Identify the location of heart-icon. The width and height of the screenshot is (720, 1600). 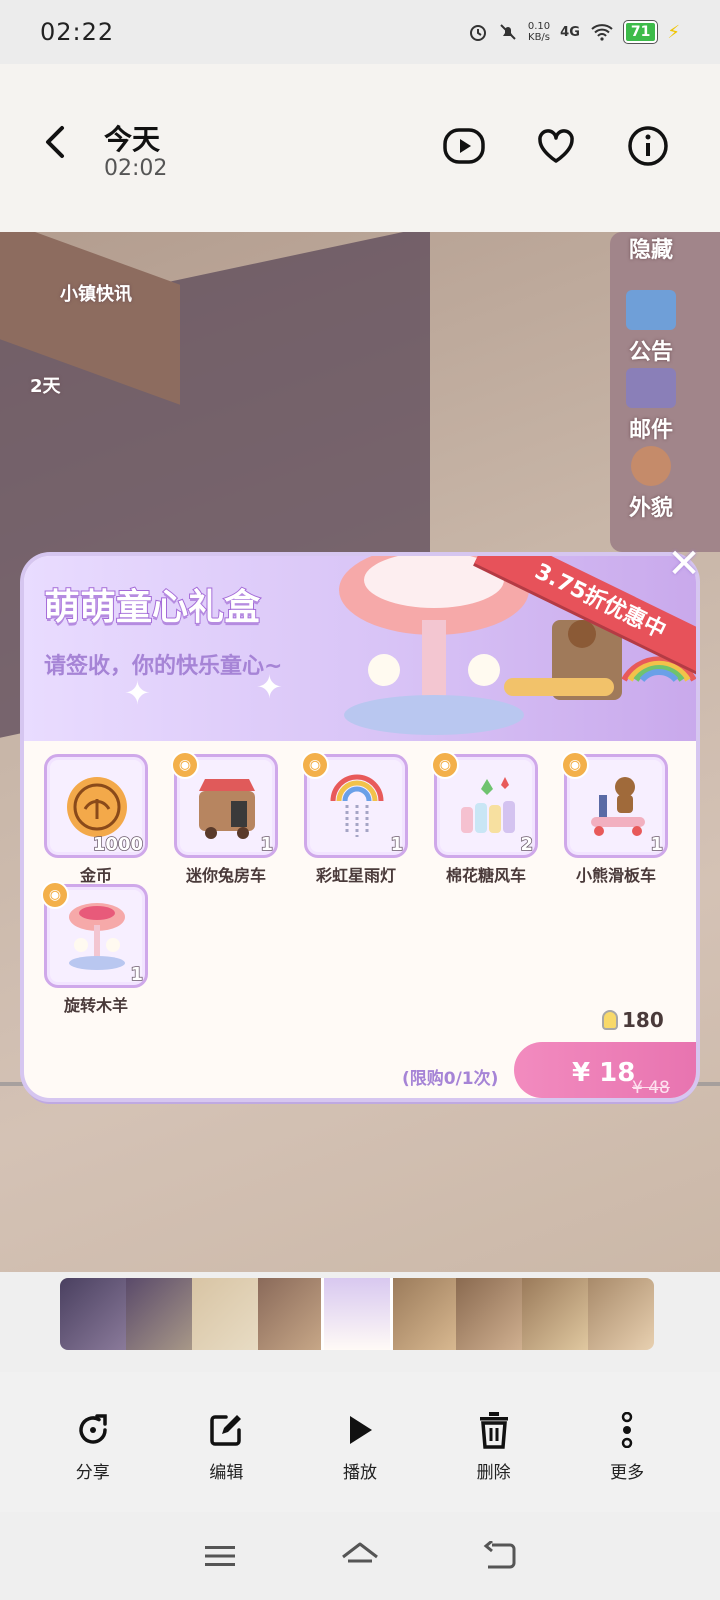
(556, 146).